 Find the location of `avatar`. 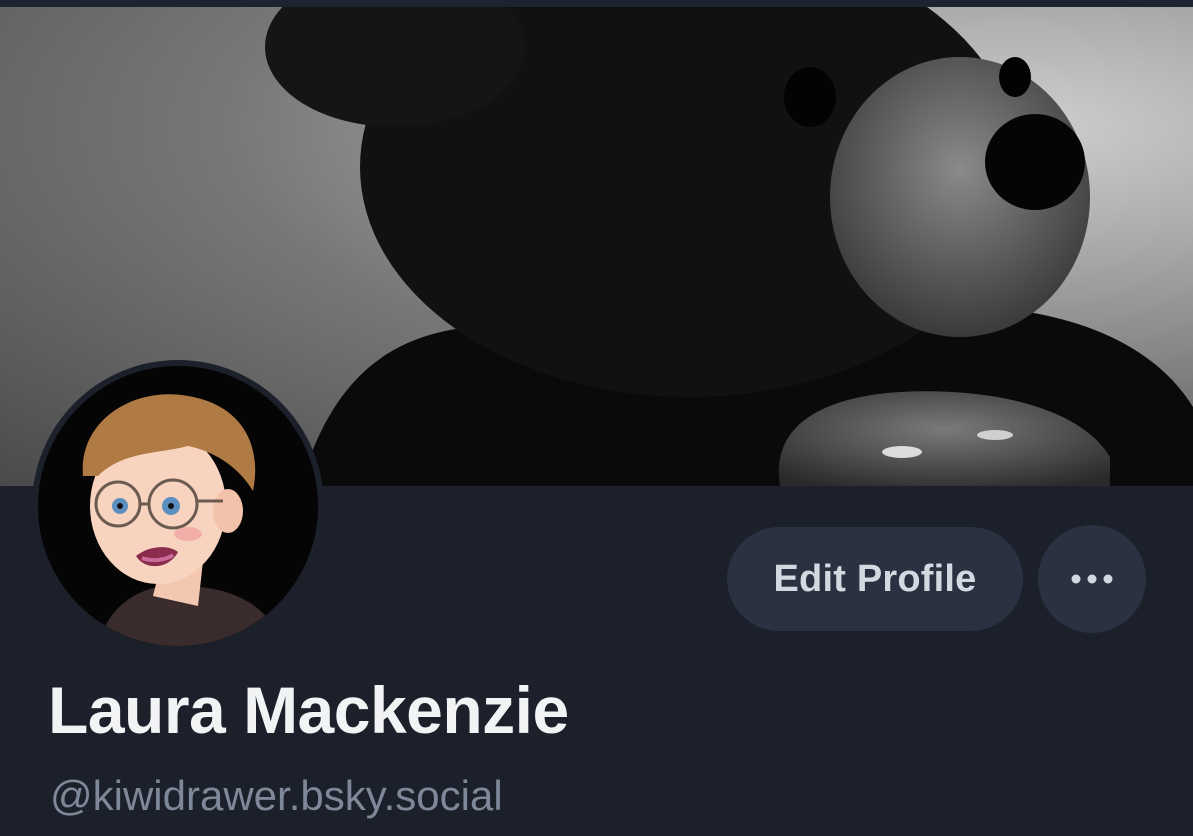

avatar is located at coordinates (178, 506).